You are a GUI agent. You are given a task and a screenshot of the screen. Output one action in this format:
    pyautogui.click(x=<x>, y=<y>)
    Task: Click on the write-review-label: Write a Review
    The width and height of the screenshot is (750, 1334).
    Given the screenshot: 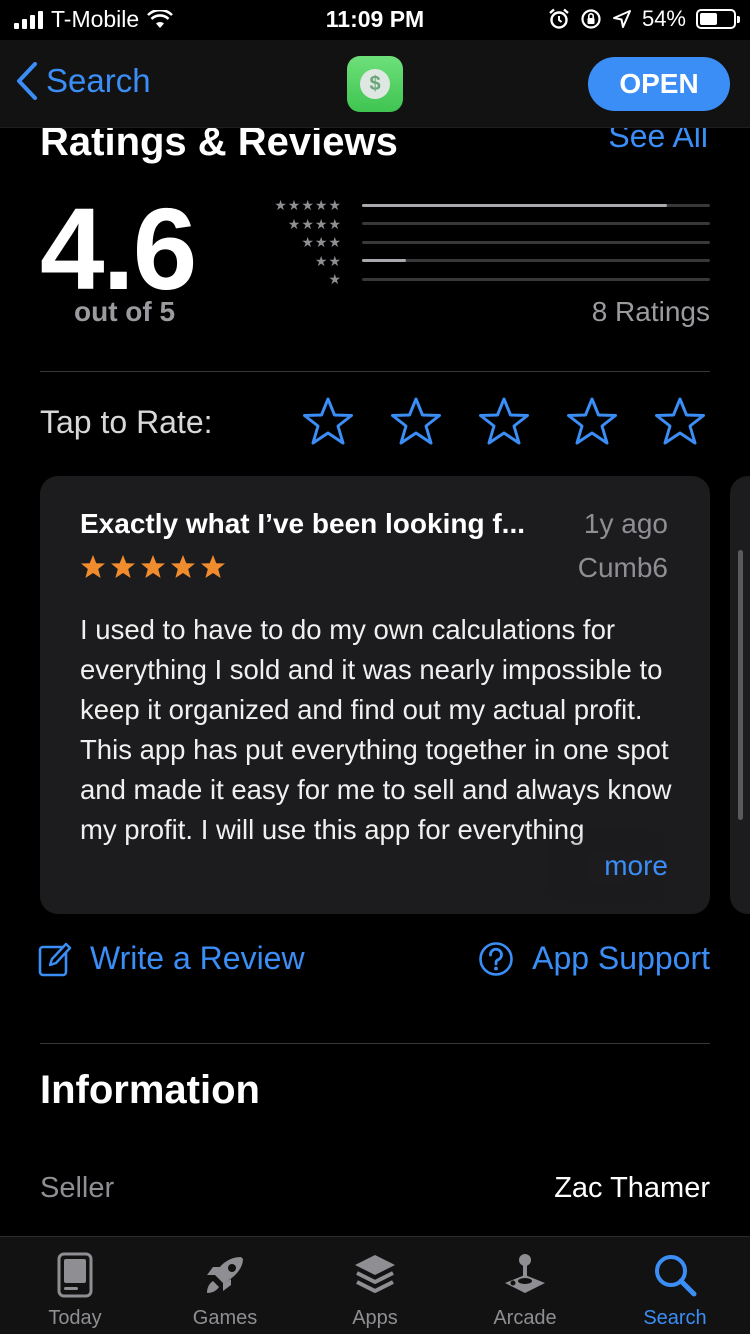 What is the action you would take?
    pyautogui.click(x=197, y=958)
    